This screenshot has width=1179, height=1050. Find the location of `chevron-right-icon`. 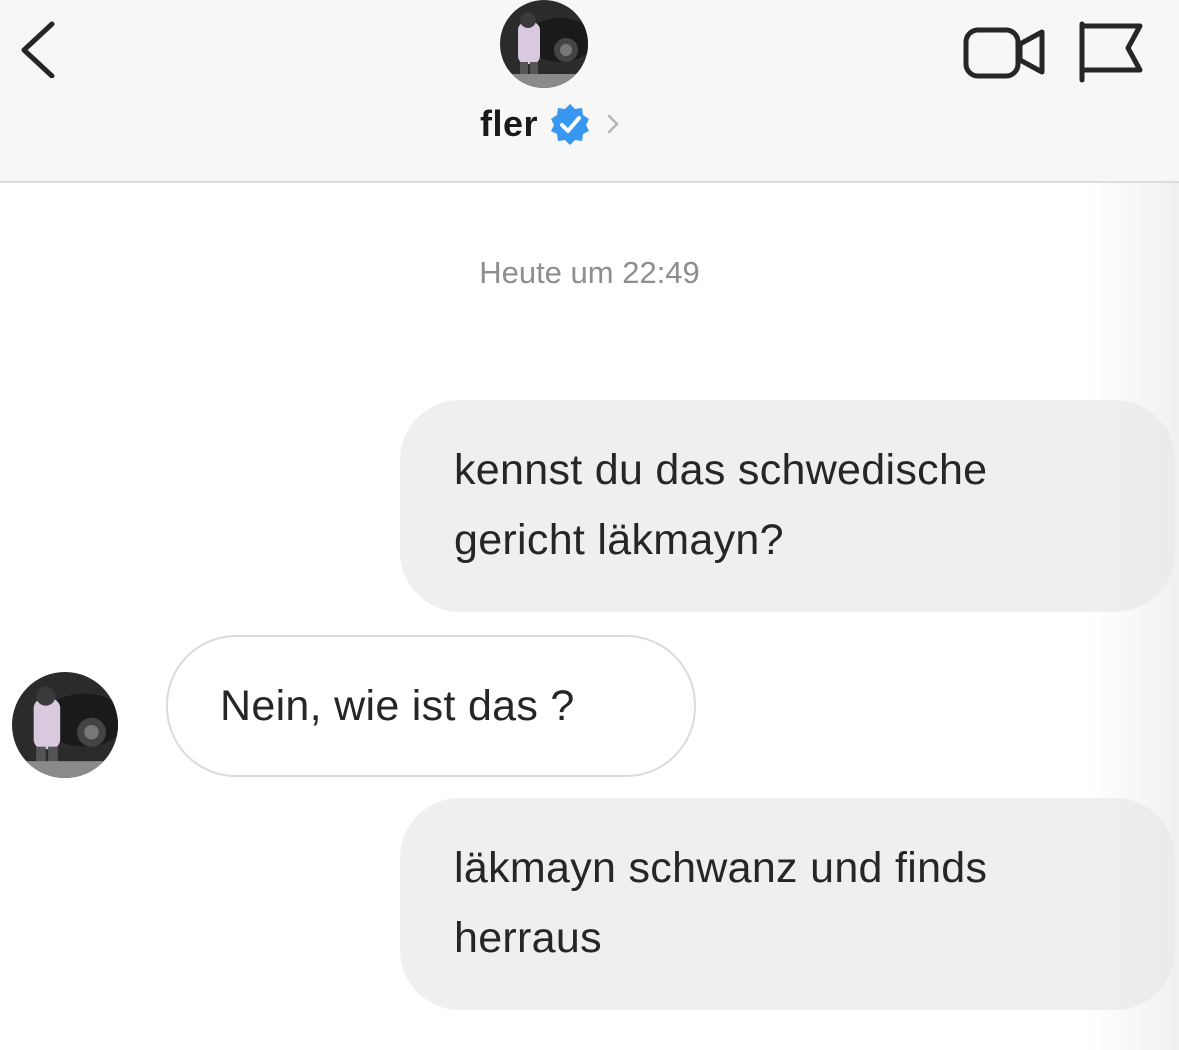

chevron-right-icon is located at coordinates (613, 124).